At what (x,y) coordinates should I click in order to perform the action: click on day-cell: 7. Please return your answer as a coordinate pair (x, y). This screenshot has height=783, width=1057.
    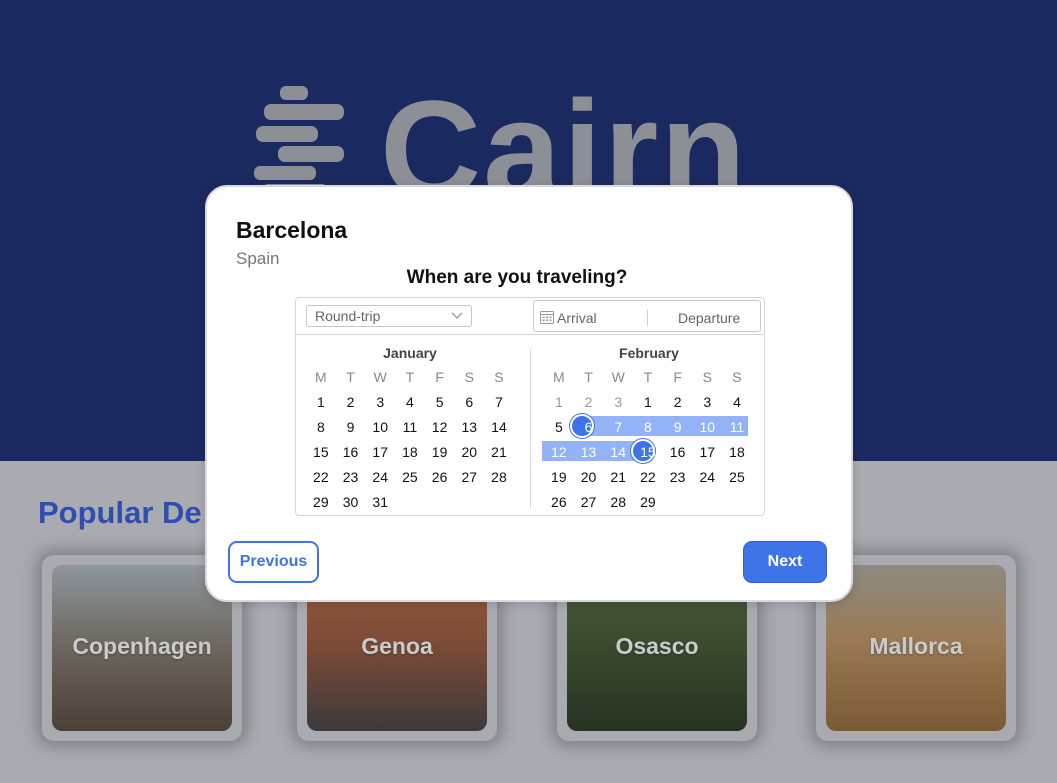
    Looking at the image, I should click on (499, 402).